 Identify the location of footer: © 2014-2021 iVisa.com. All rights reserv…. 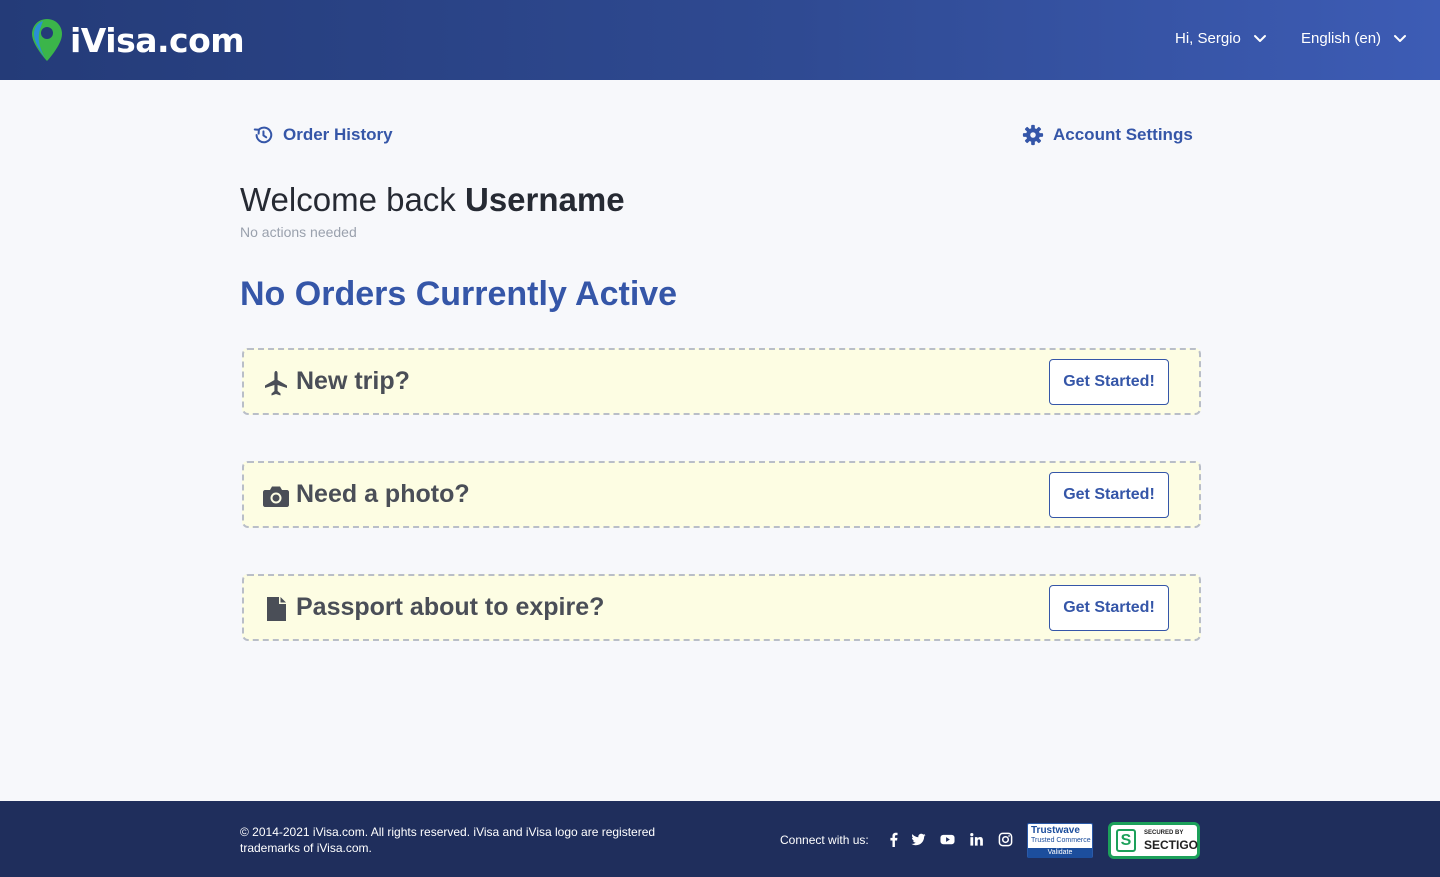
(720, 839).